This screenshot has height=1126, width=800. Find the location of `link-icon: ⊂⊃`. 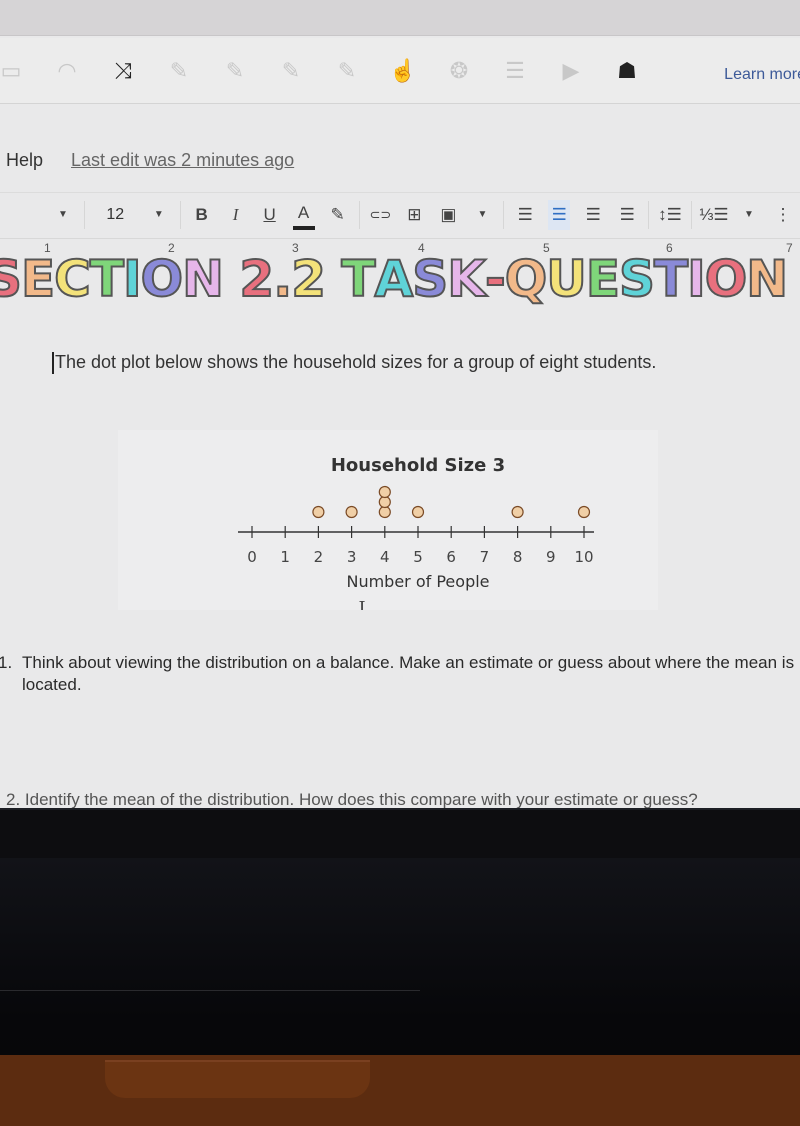

link-icon: ⊂⊃ is located at coordinates (380, 215).